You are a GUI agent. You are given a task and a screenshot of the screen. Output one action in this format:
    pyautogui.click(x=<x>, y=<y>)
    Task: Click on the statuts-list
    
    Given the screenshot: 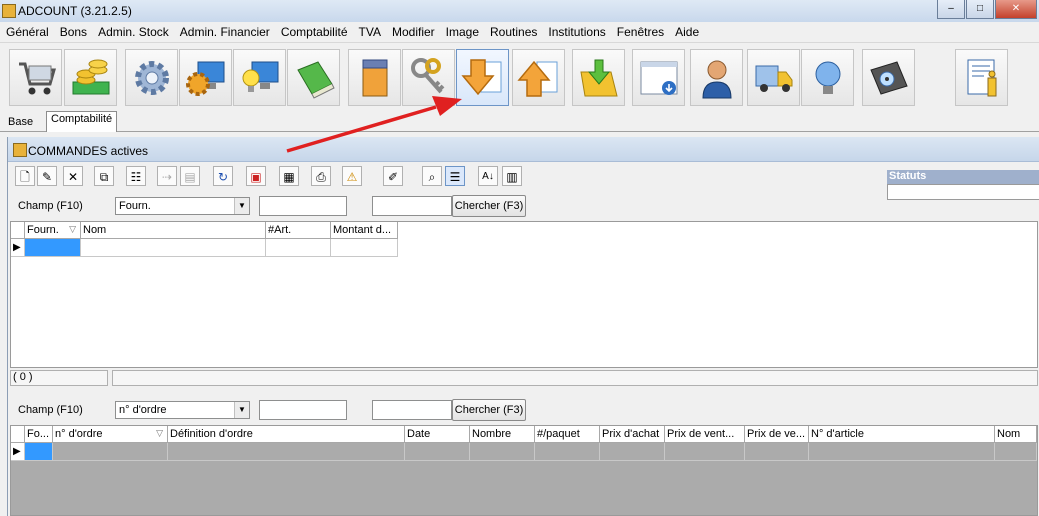 What is the action you would take?
    pyautogui.click(x=963, y=192)
    